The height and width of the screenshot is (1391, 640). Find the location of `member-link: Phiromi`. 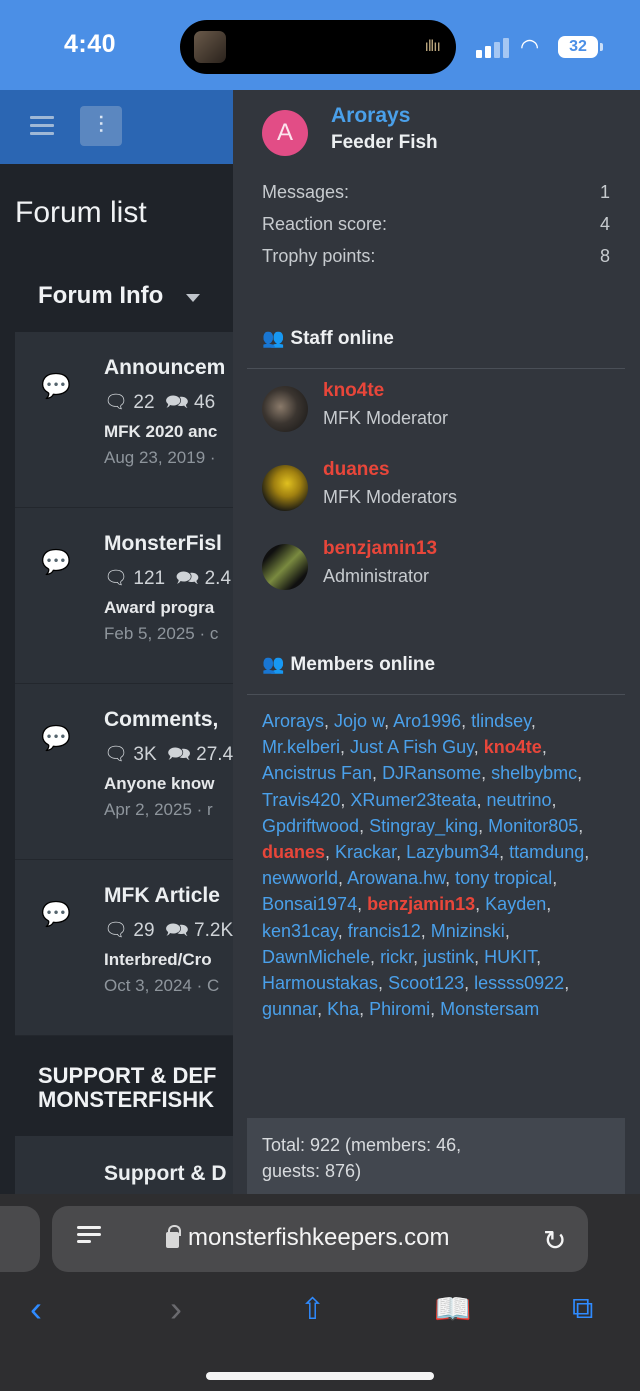

member-link: Phiromi is located at coordinates (399, 1009).